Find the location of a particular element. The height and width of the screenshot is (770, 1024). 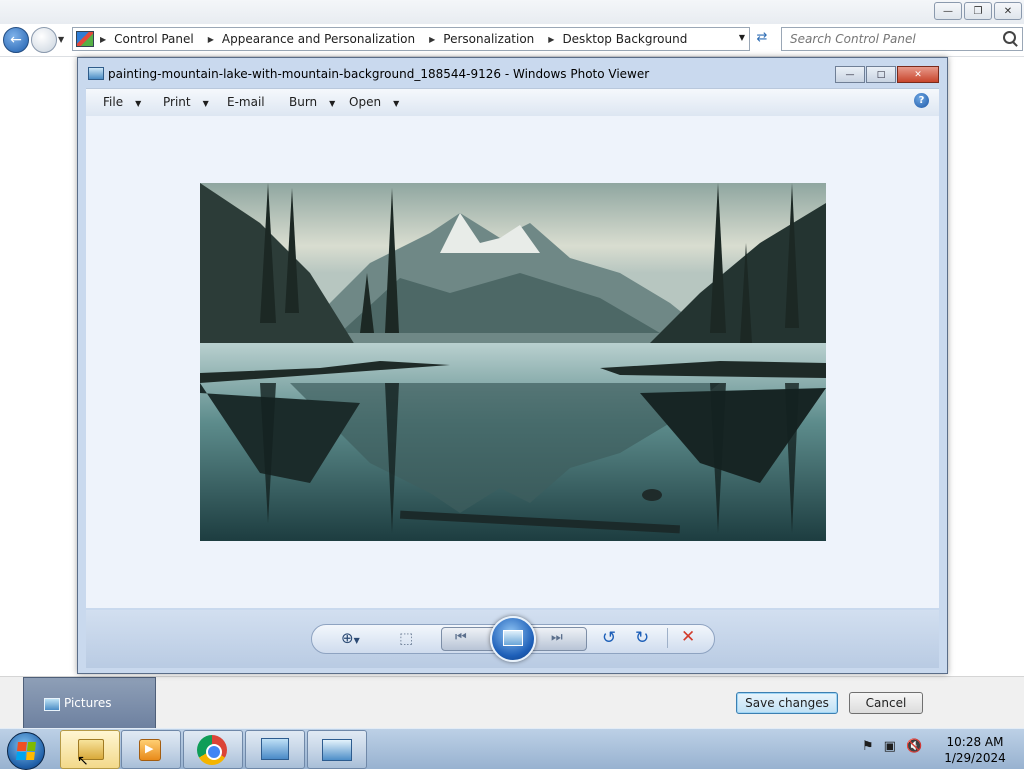

breadcrumb-appearance: Appearance and Personalization is located at coordinates (318, 39).